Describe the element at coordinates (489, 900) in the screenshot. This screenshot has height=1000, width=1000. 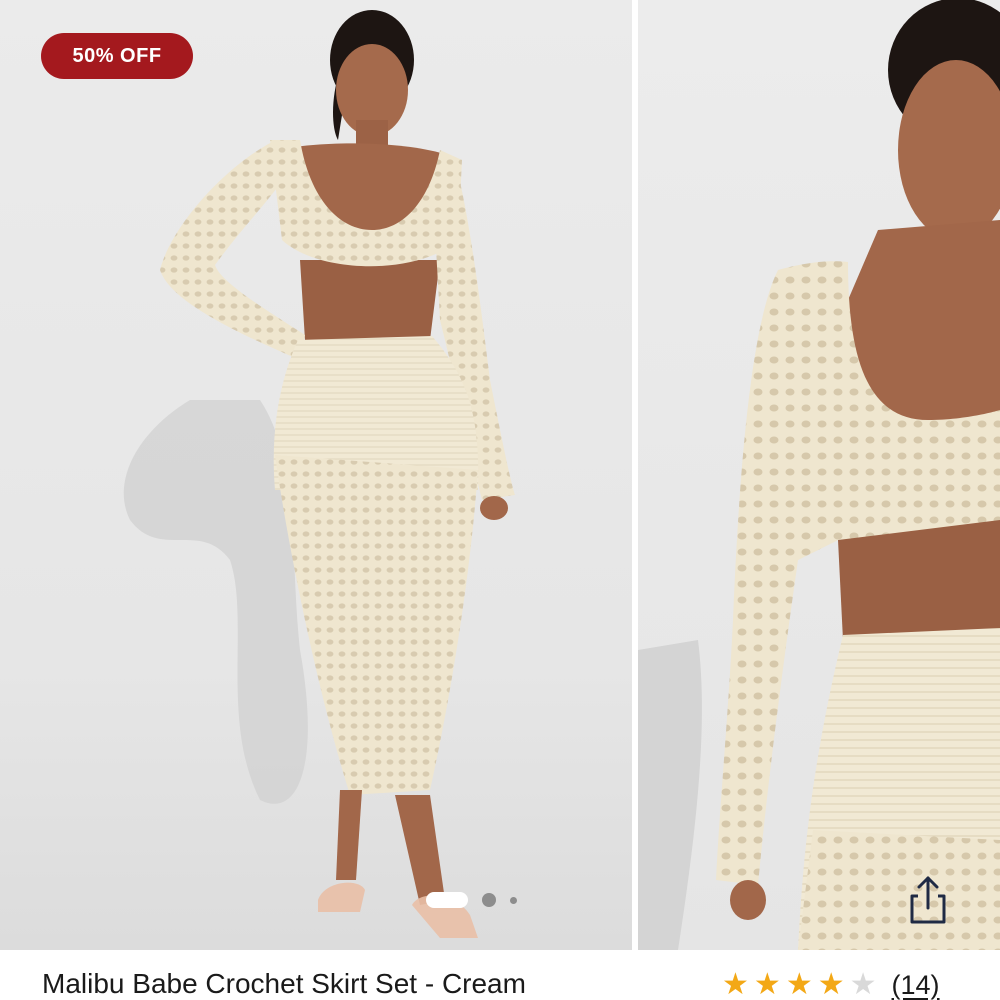
I see `pager-dot` at that location.